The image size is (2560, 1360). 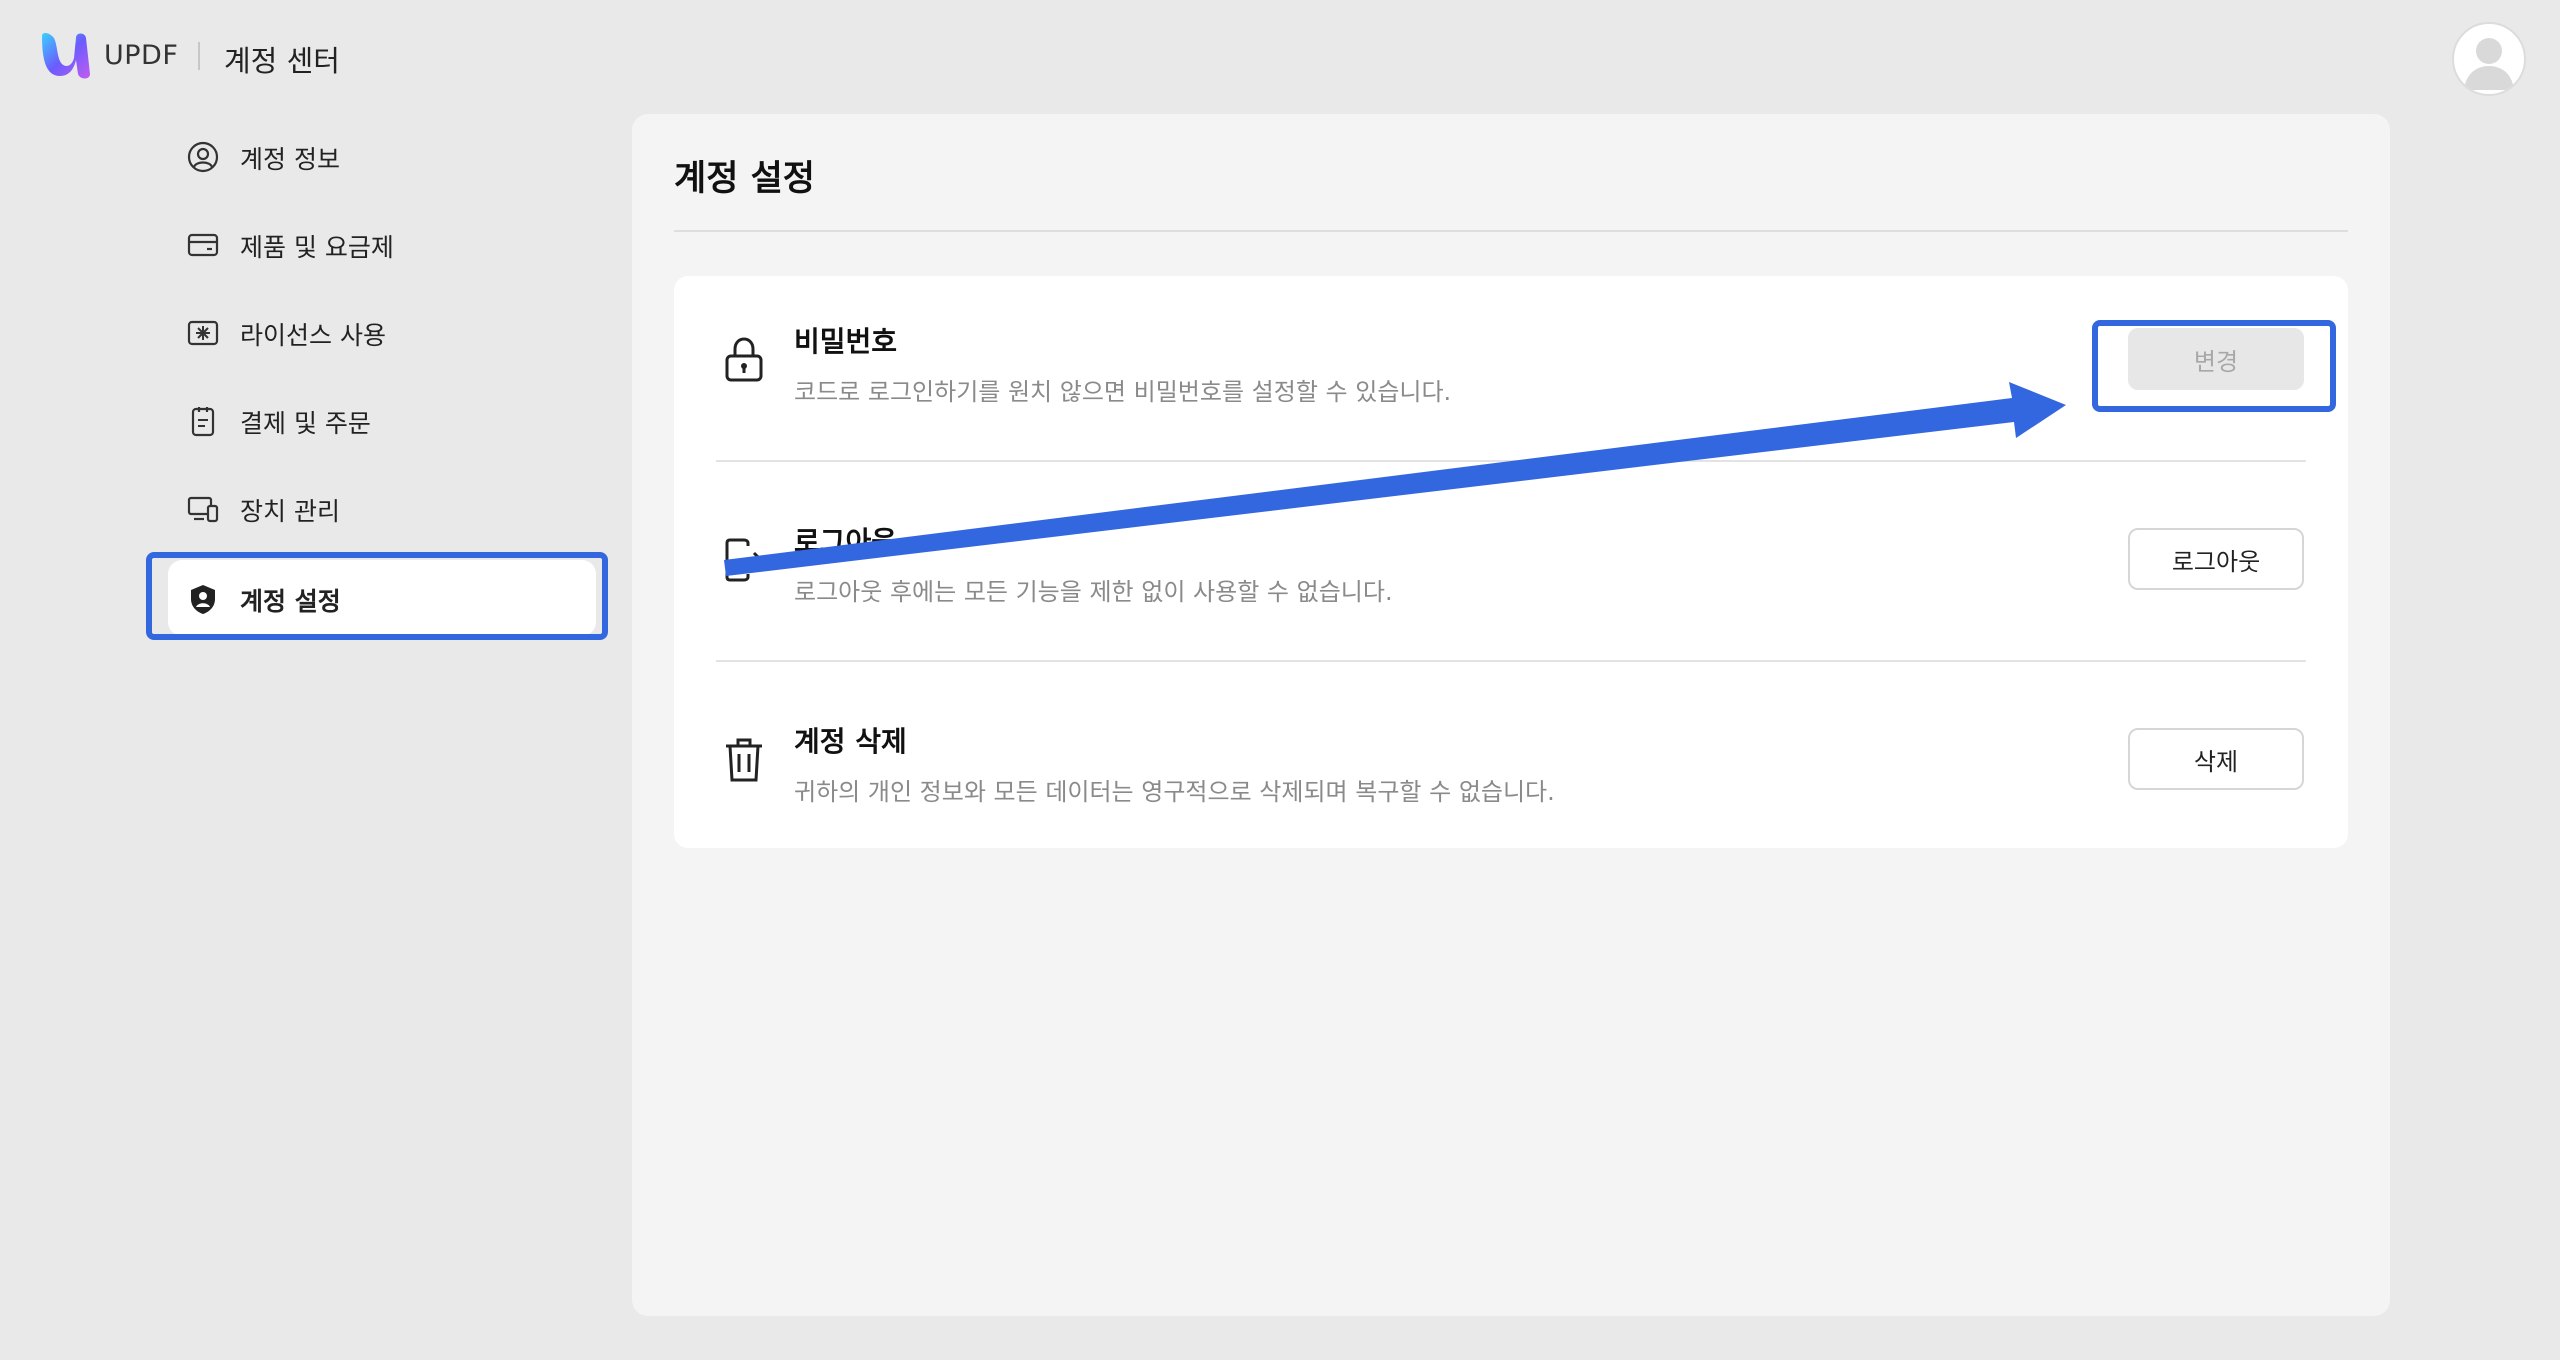 What do you see at coordinates (290, 511) in the screenshot?
I see `sidebar-item-label: 장치 관리` at bounding box center [290, 511].